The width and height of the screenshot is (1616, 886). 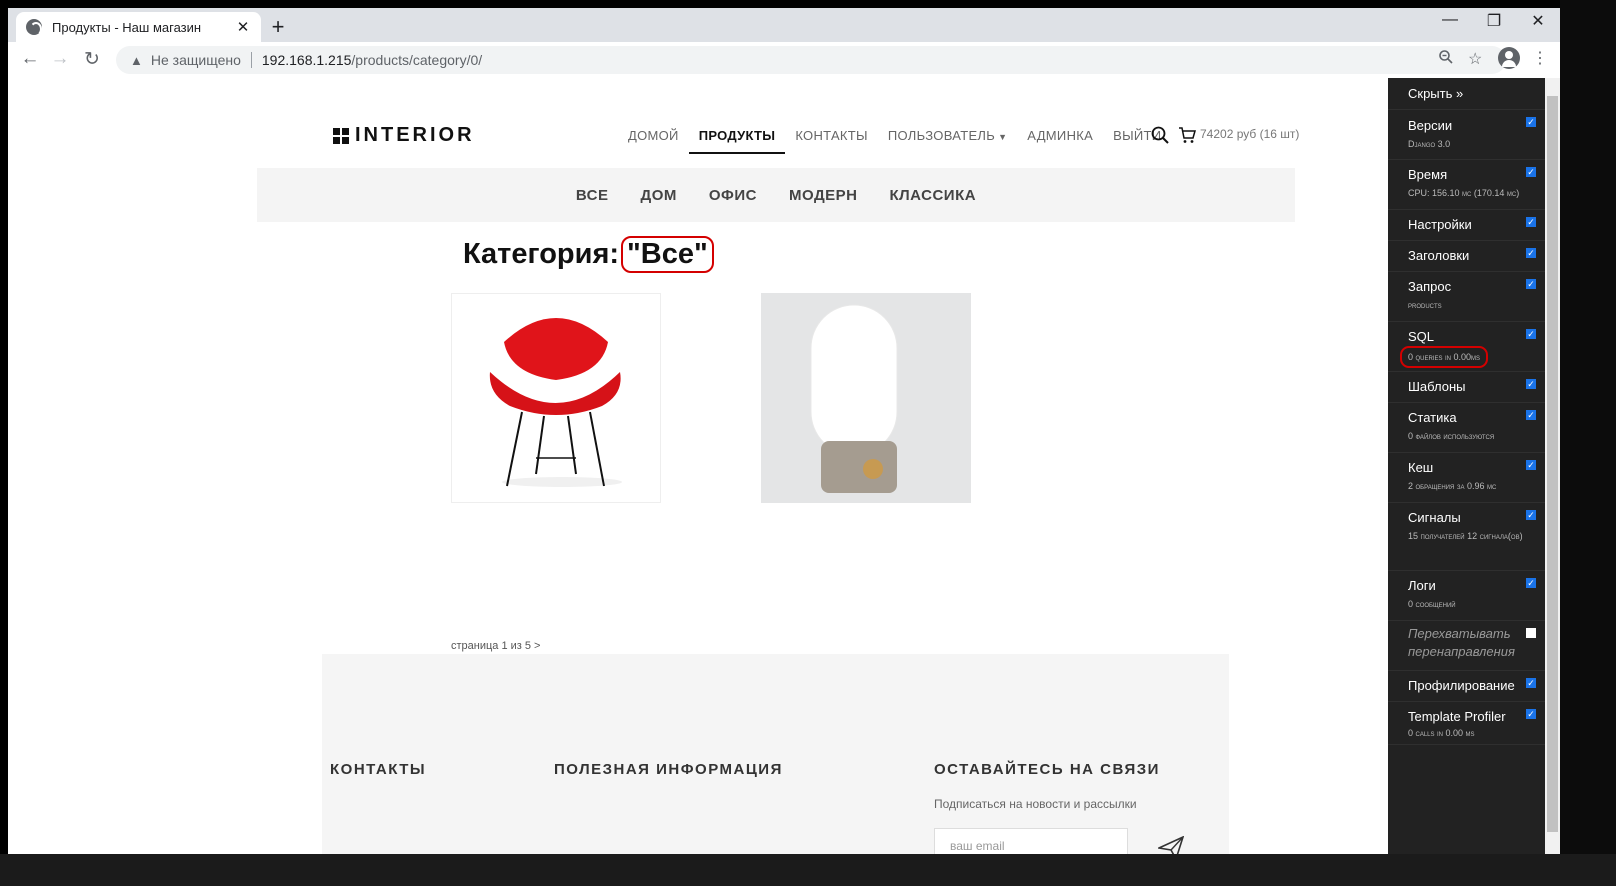 I want to click on panel-title: Кеш, so click(x=1421, y=467).